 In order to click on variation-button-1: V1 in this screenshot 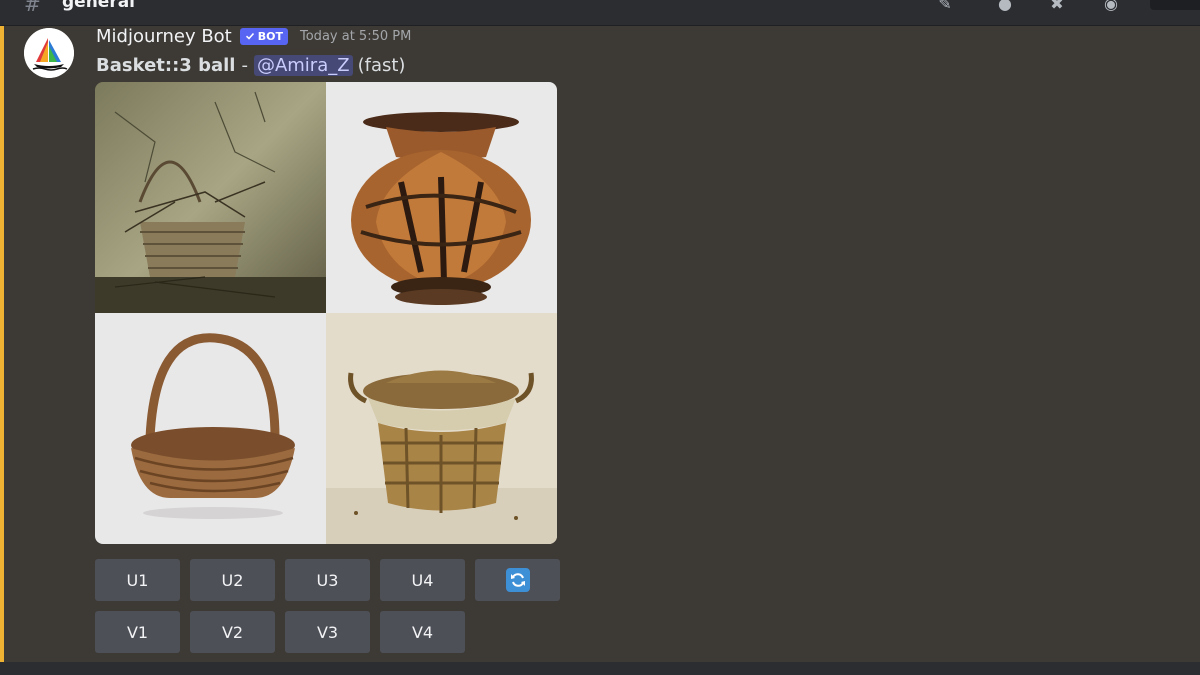, I will do `click(137, 632)`.